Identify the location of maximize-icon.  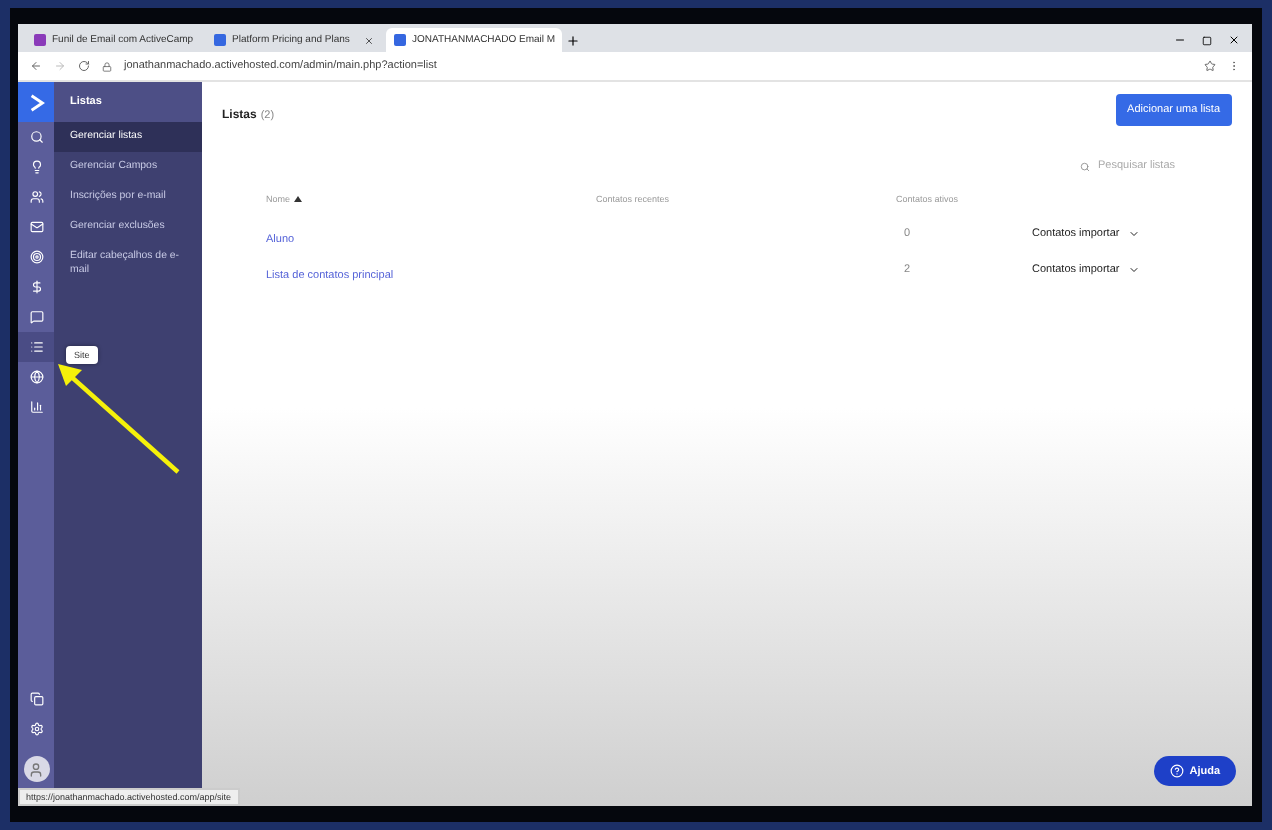
(1207, 41).